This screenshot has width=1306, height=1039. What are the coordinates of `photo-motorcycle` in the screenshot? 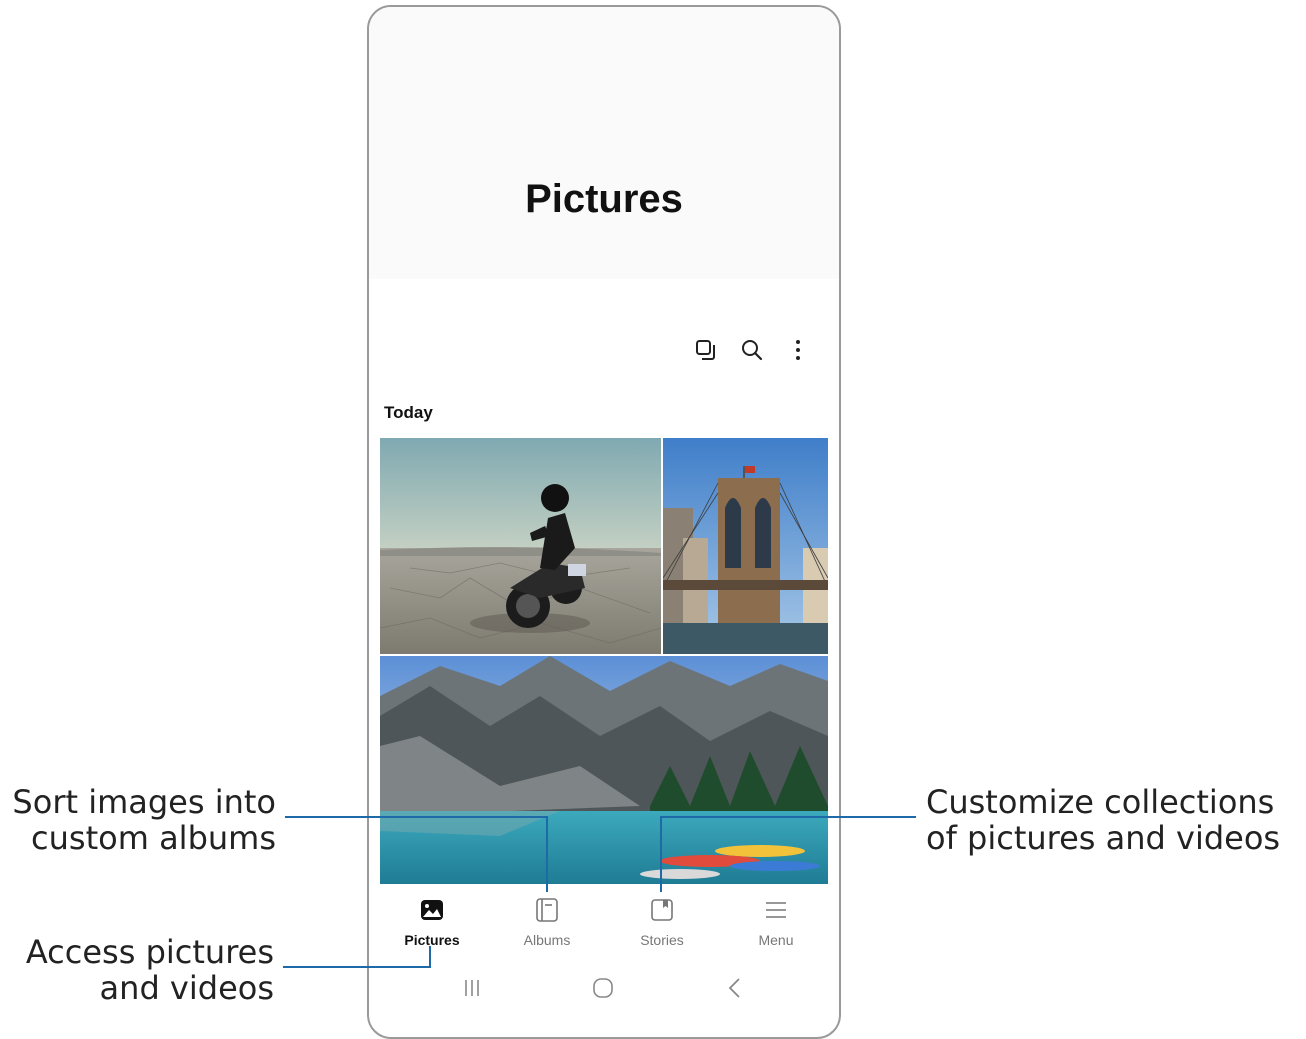 It's located at (520, 546).